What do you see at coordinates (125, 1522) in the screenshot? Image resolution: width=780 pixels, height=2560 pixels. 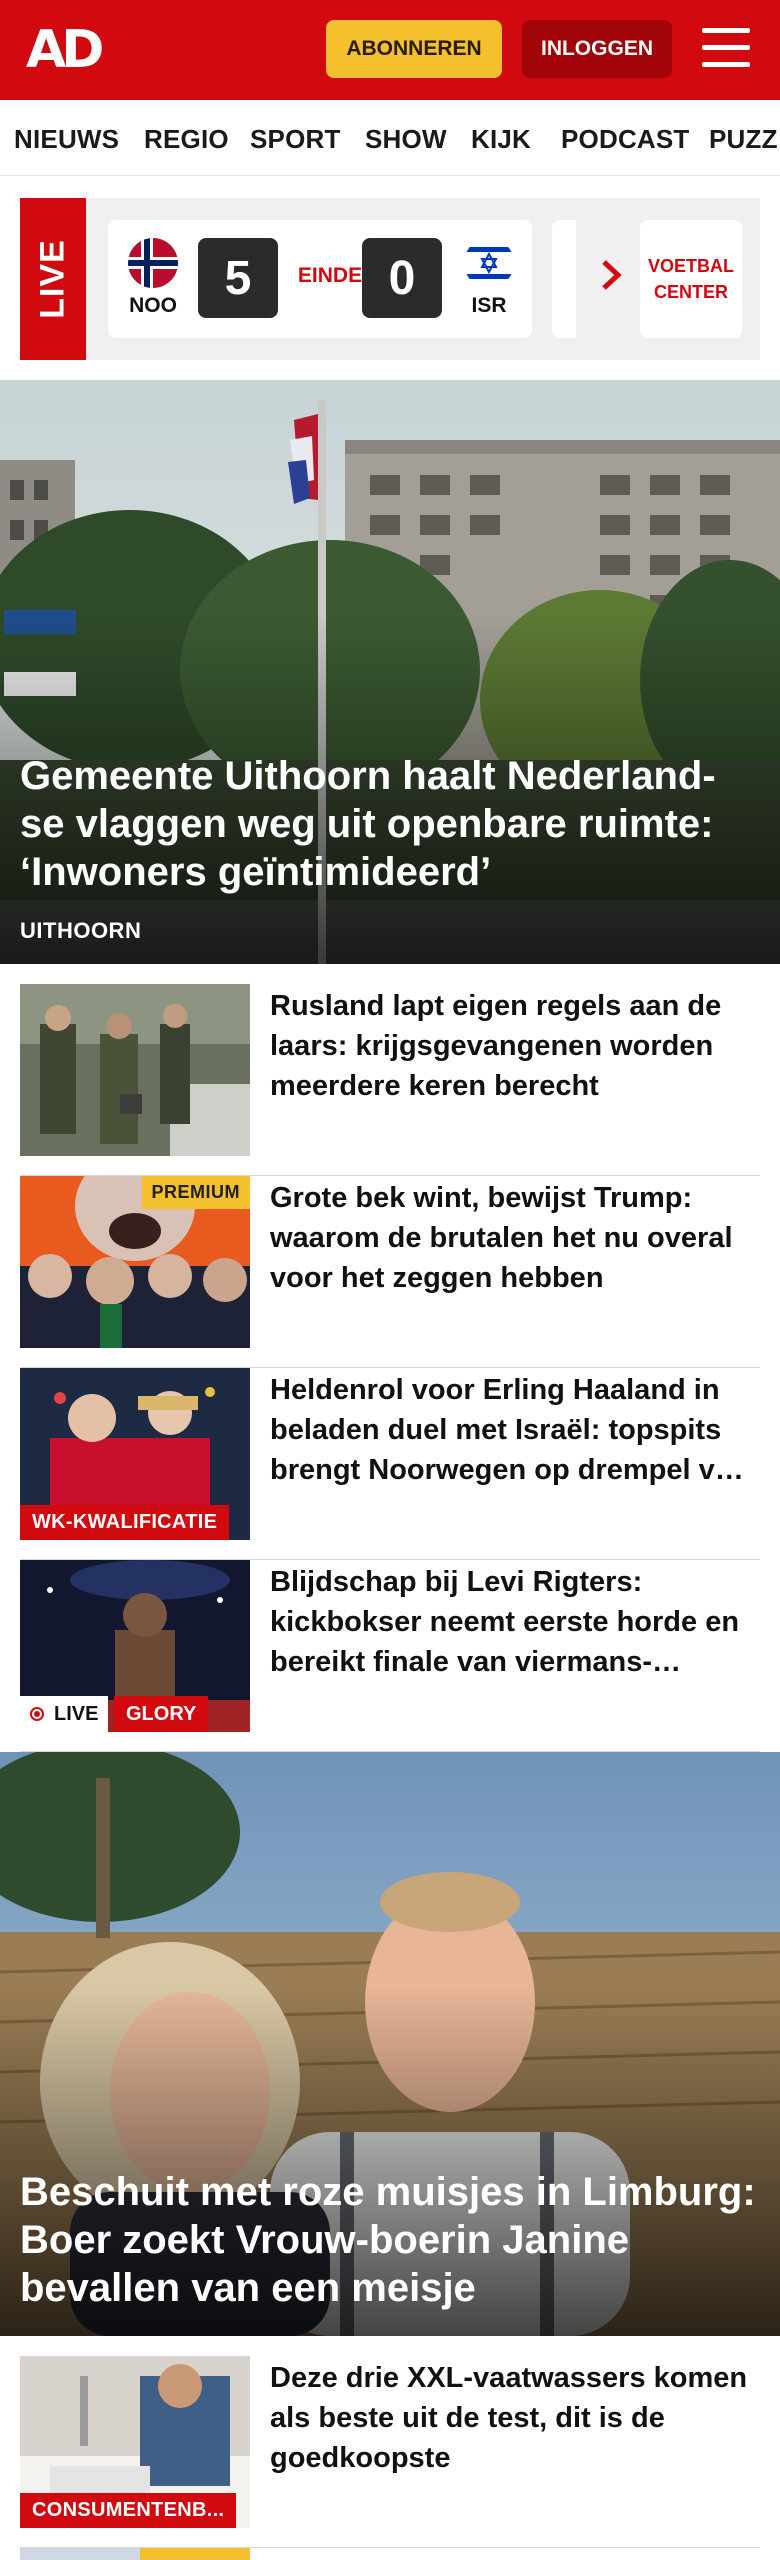 I see `category-badge: WK-KWALIFICATIE` at bounding box center [125, 1522].